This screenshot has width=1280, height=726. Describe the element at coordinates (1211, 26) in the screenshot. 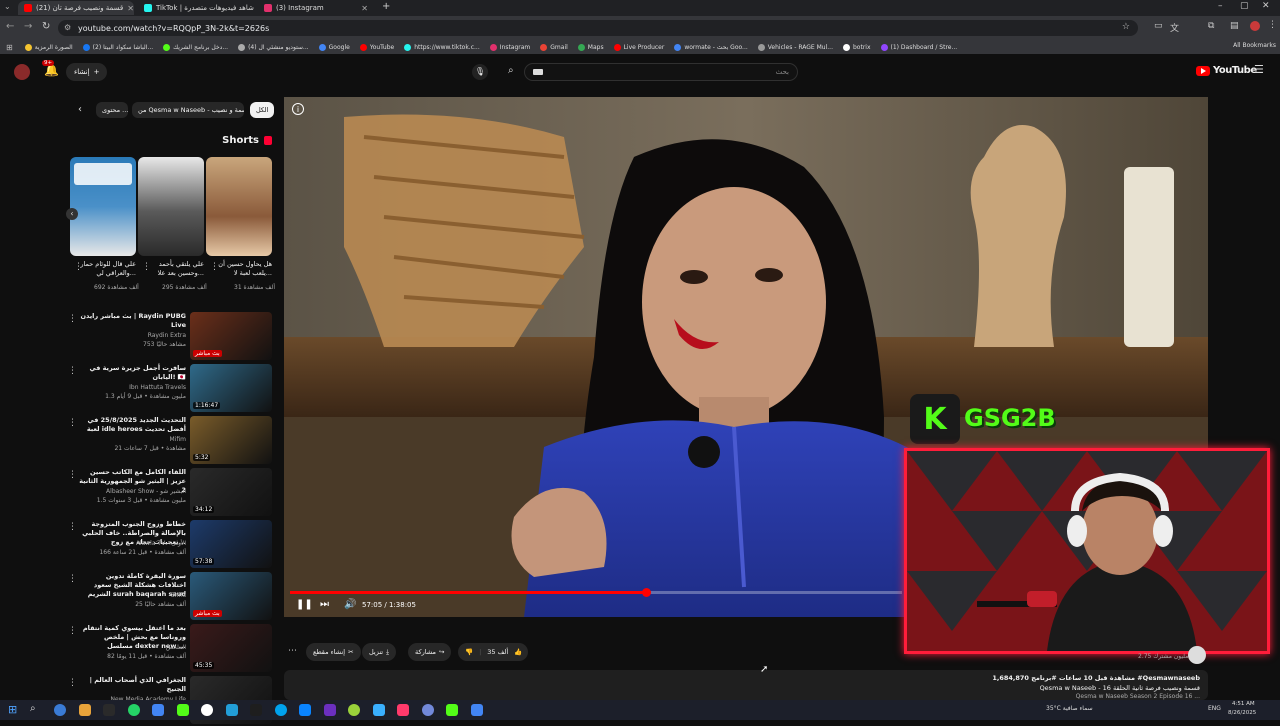

I see `extensions-icon: ⧉` at that location.